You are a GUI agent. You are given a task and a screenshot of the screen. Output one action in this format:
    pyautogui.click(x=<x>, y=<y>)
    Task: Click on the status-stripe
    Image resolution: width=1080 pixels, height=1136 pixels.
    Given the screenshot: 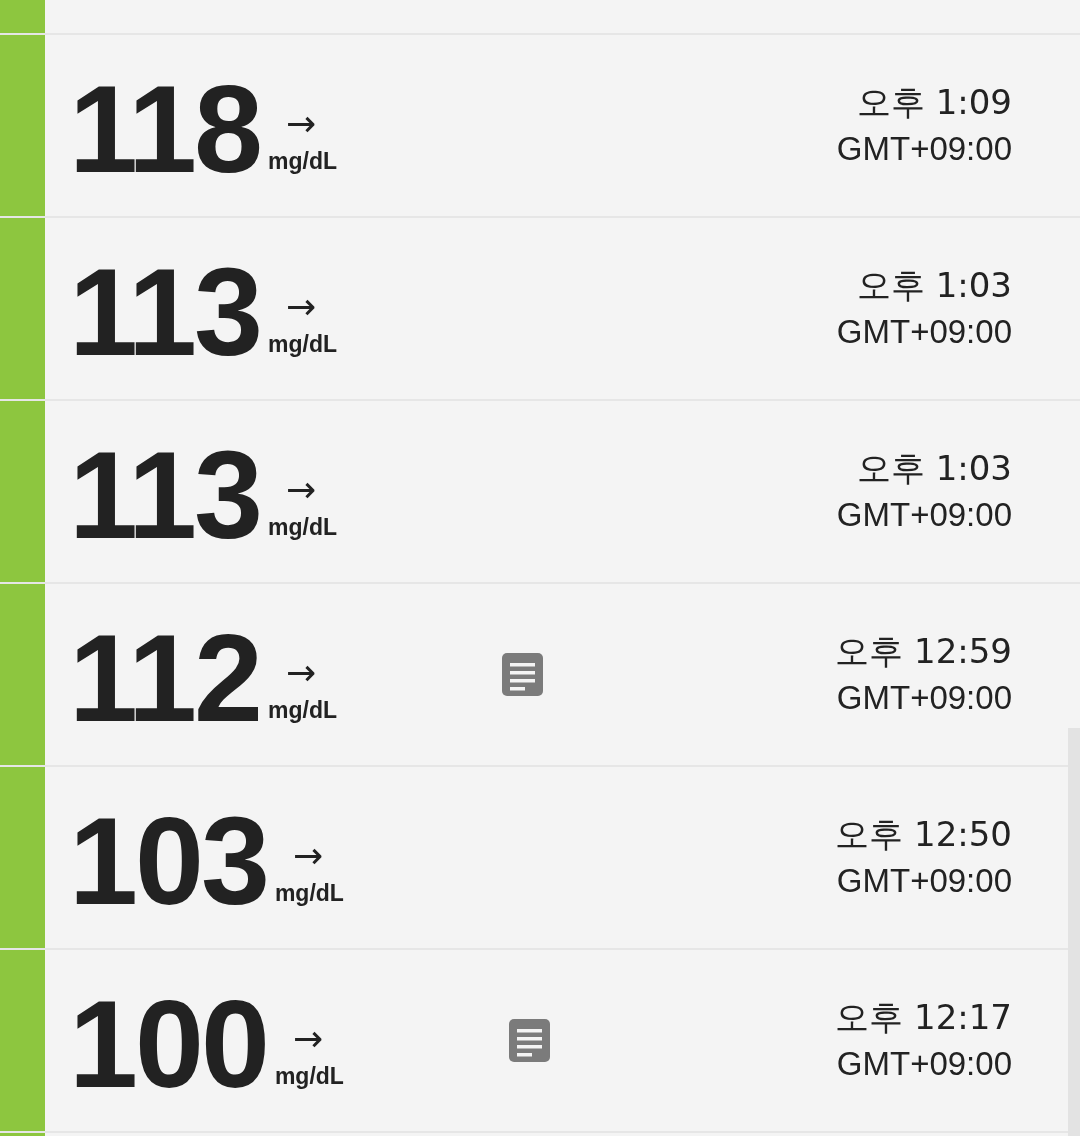 What is the action you would take?
    pyautogui.click(x=22, y=16)
    